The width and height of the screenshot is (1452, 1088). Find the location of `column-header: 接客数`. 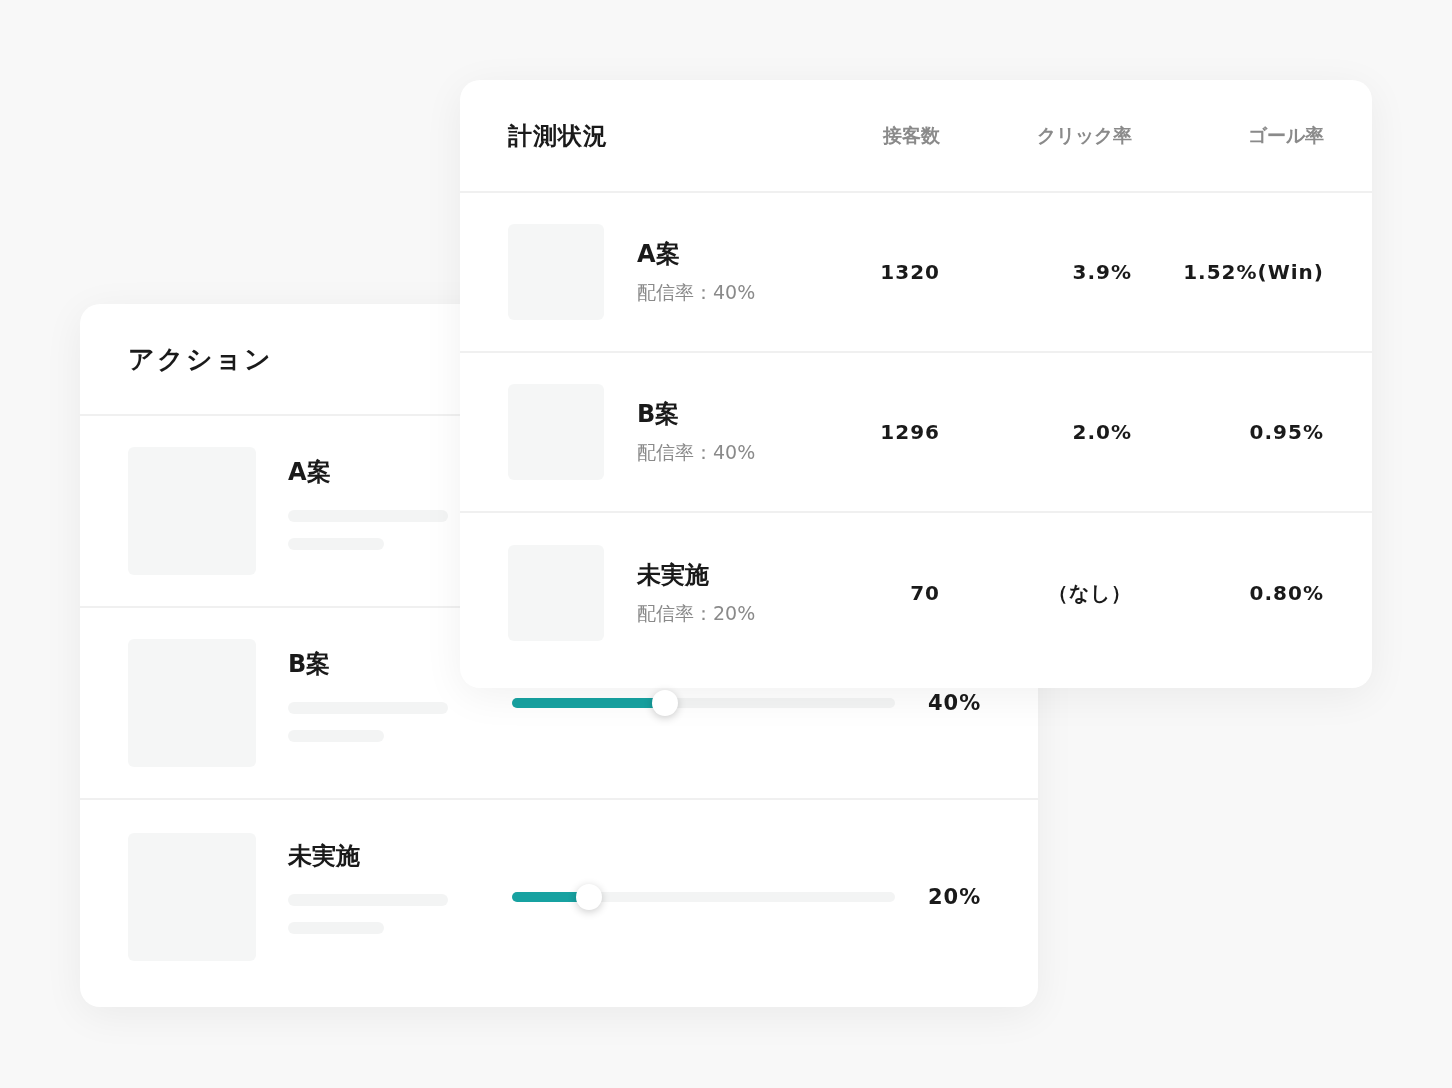

column-header: 接客数 is located at coordinates (910, 135).